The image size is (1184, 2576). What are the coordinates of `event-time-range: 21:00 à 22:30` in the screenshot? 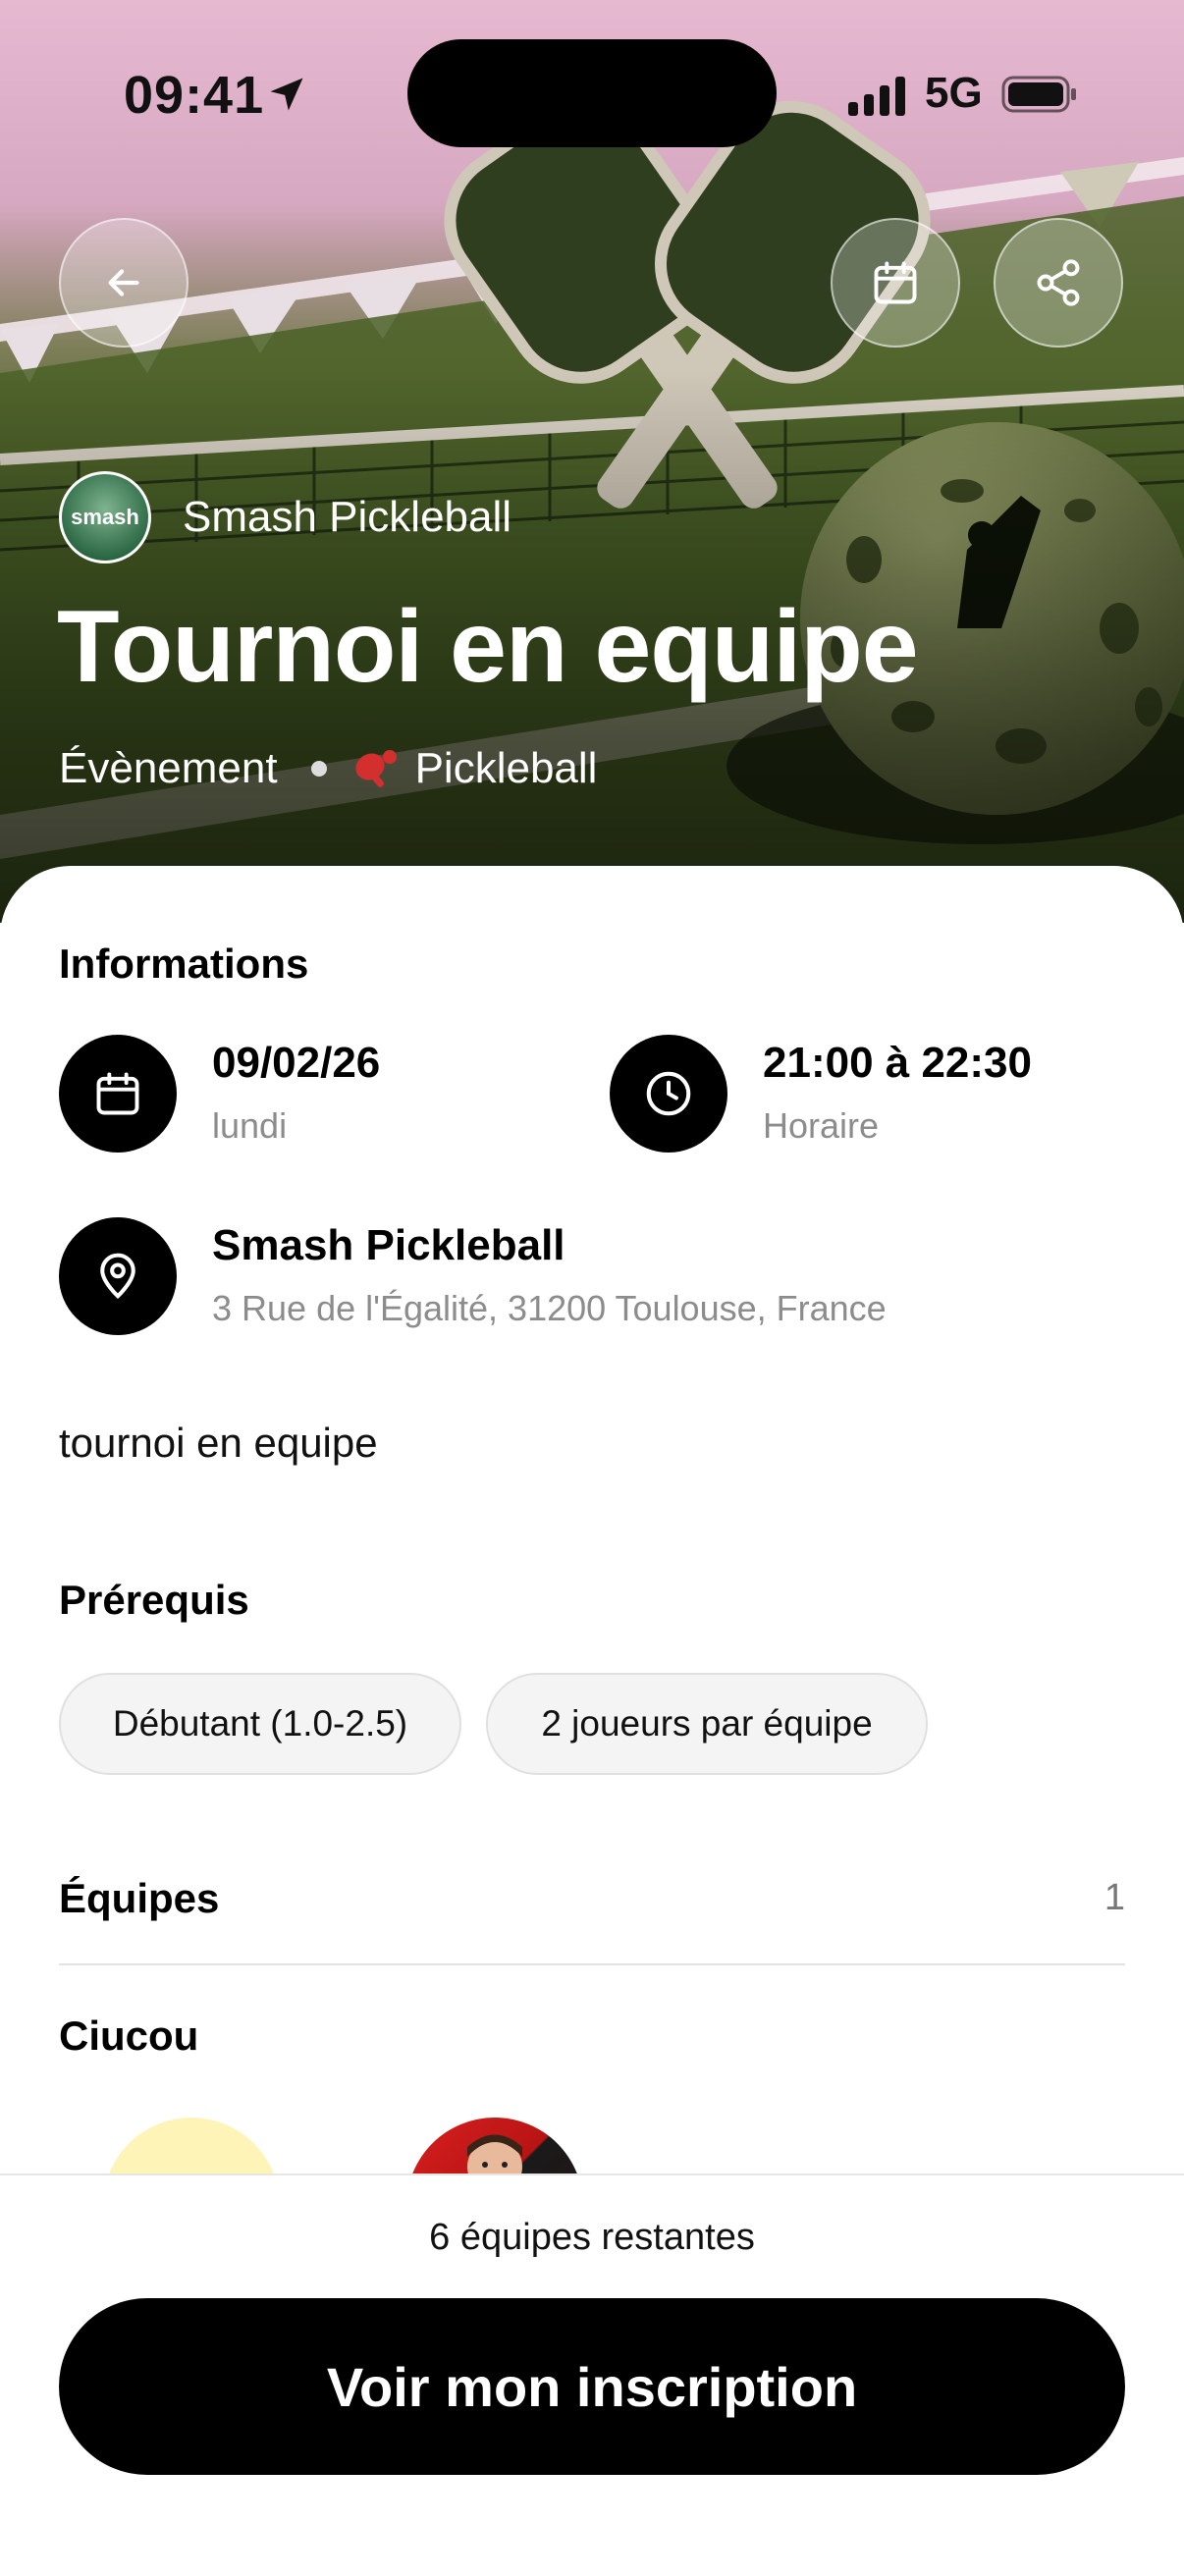 It's located at (897, 1063).